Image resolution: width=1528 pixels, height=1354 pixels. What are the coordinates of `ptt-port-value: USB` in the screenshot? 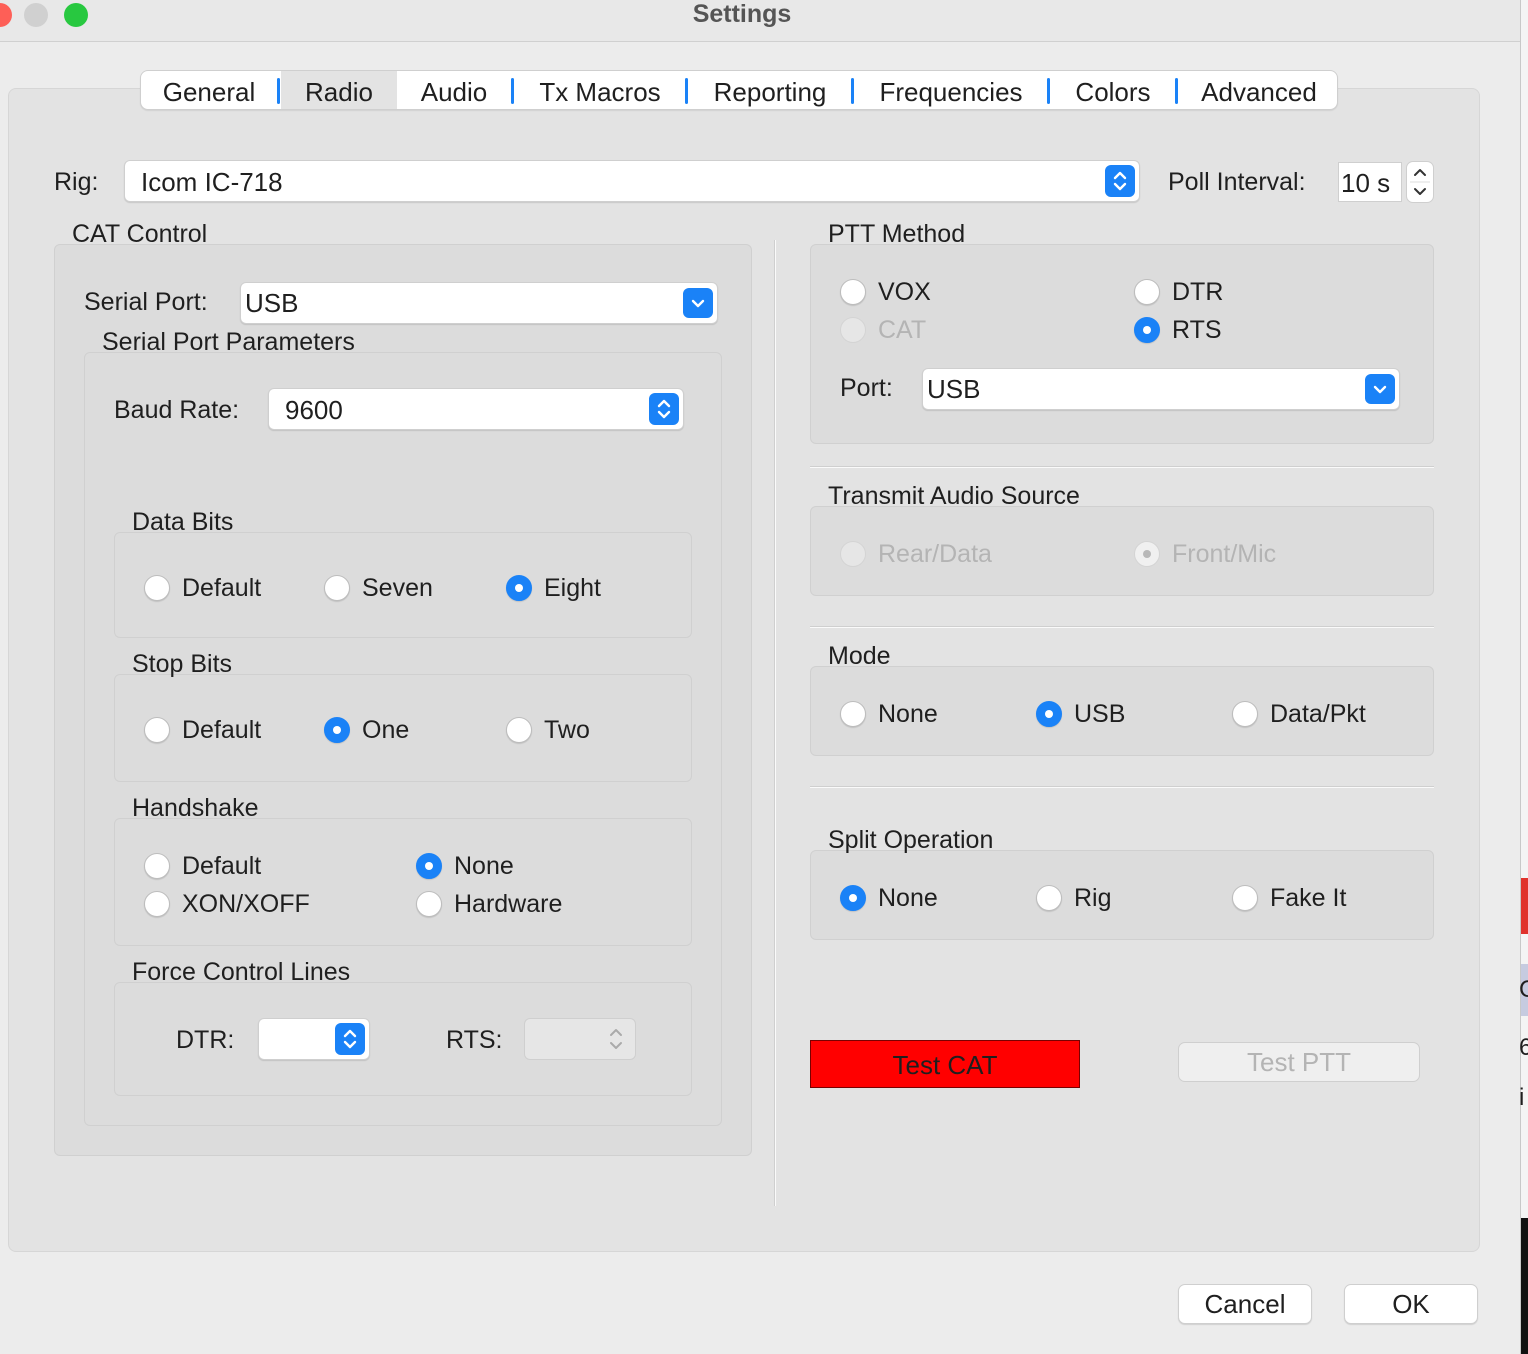 It's located at (954, 389).